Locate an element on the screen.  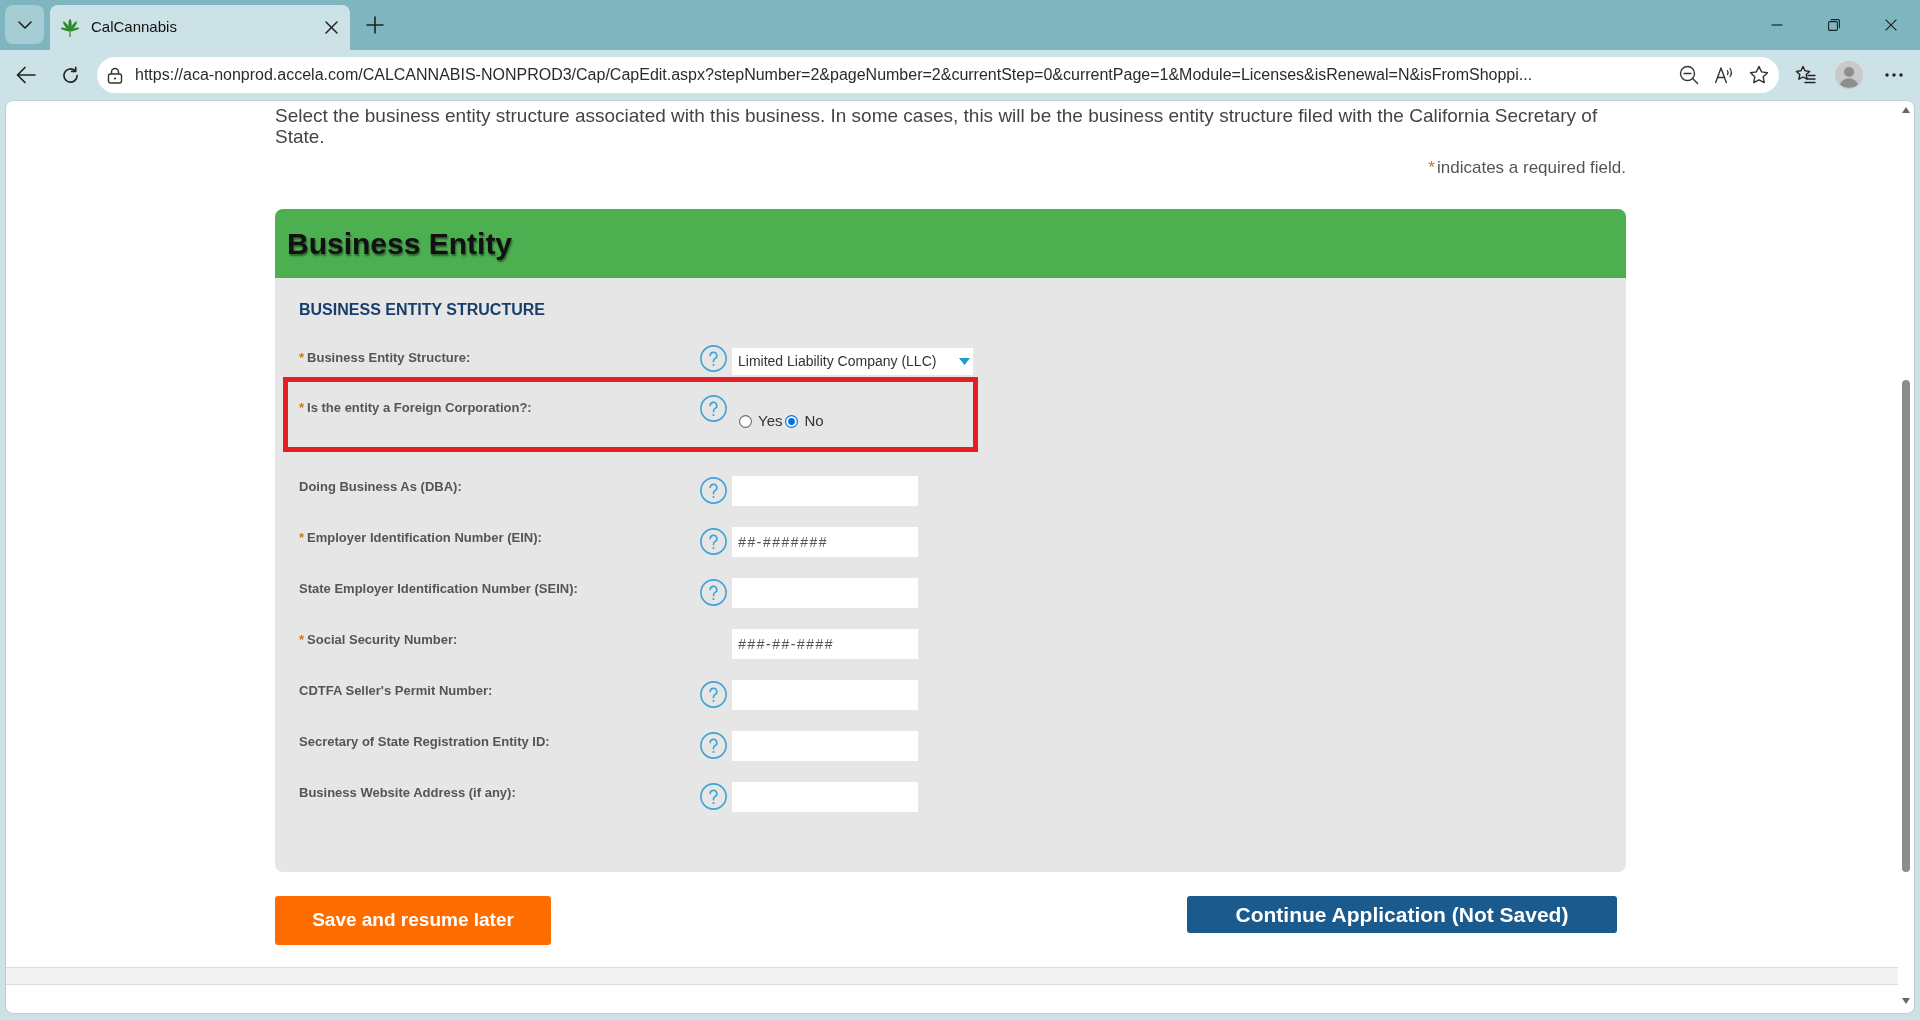
field-label: CDTFA Seller's Permit Number: is located at coordinates (396, 690).